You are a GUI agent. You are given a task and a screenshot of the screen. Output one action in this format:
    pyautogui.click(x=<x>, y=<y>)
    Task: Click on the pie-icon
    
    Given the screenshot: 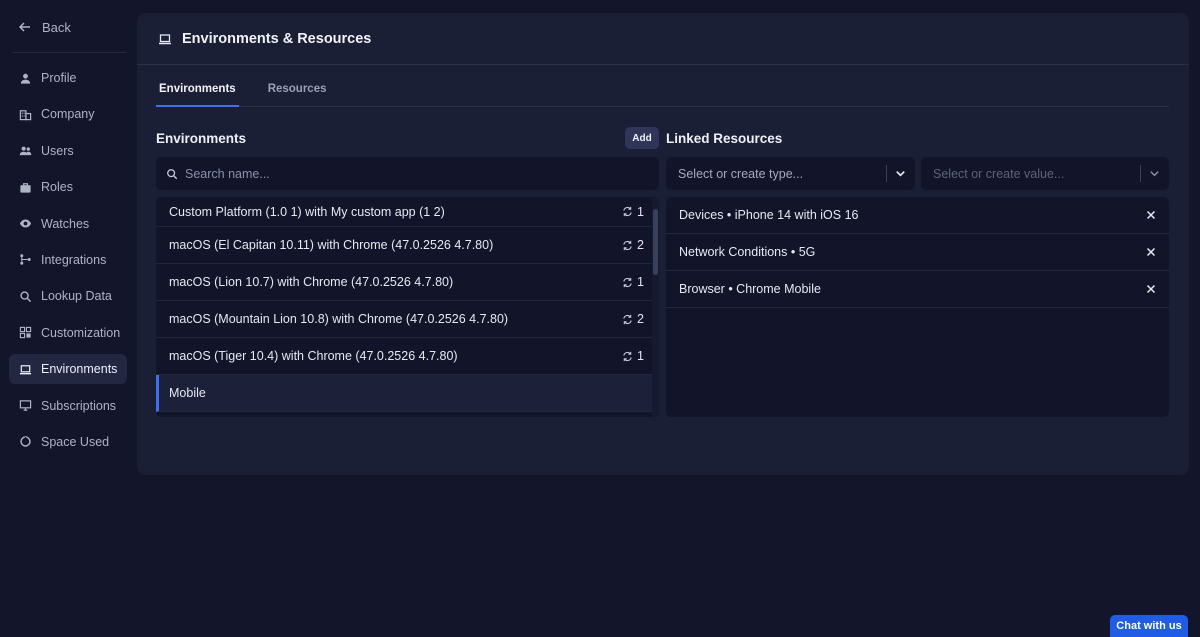 What is the action you would take?
    pyautogui.click(x=25, y=441)
    